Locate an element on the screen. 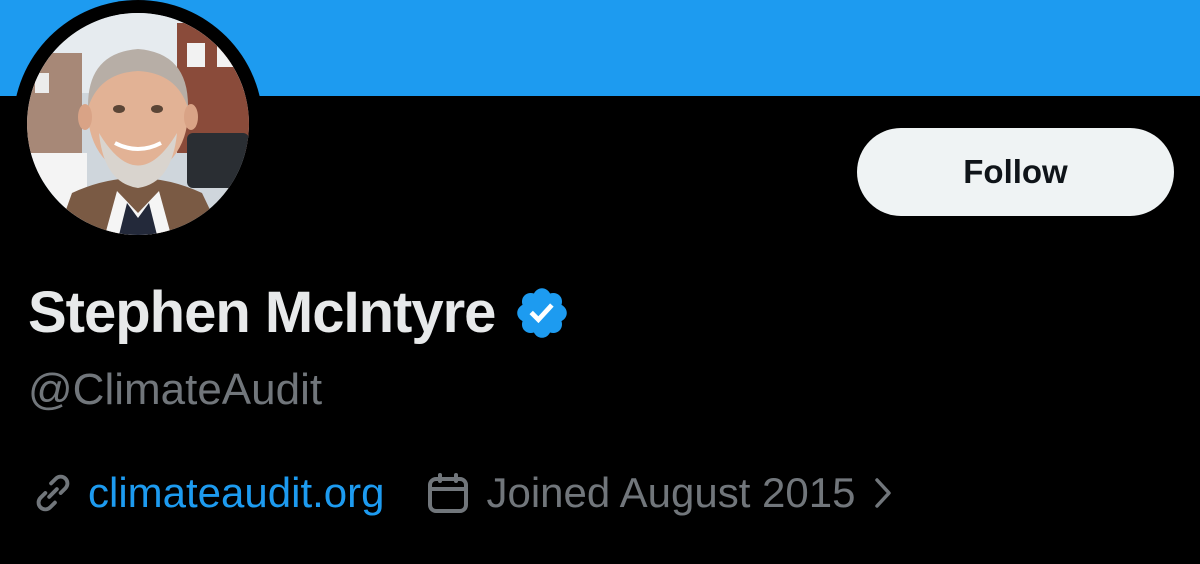 The width and height of the screenshot is (1200, 564). chevron-right-icon is located at coordinates (883, 493).